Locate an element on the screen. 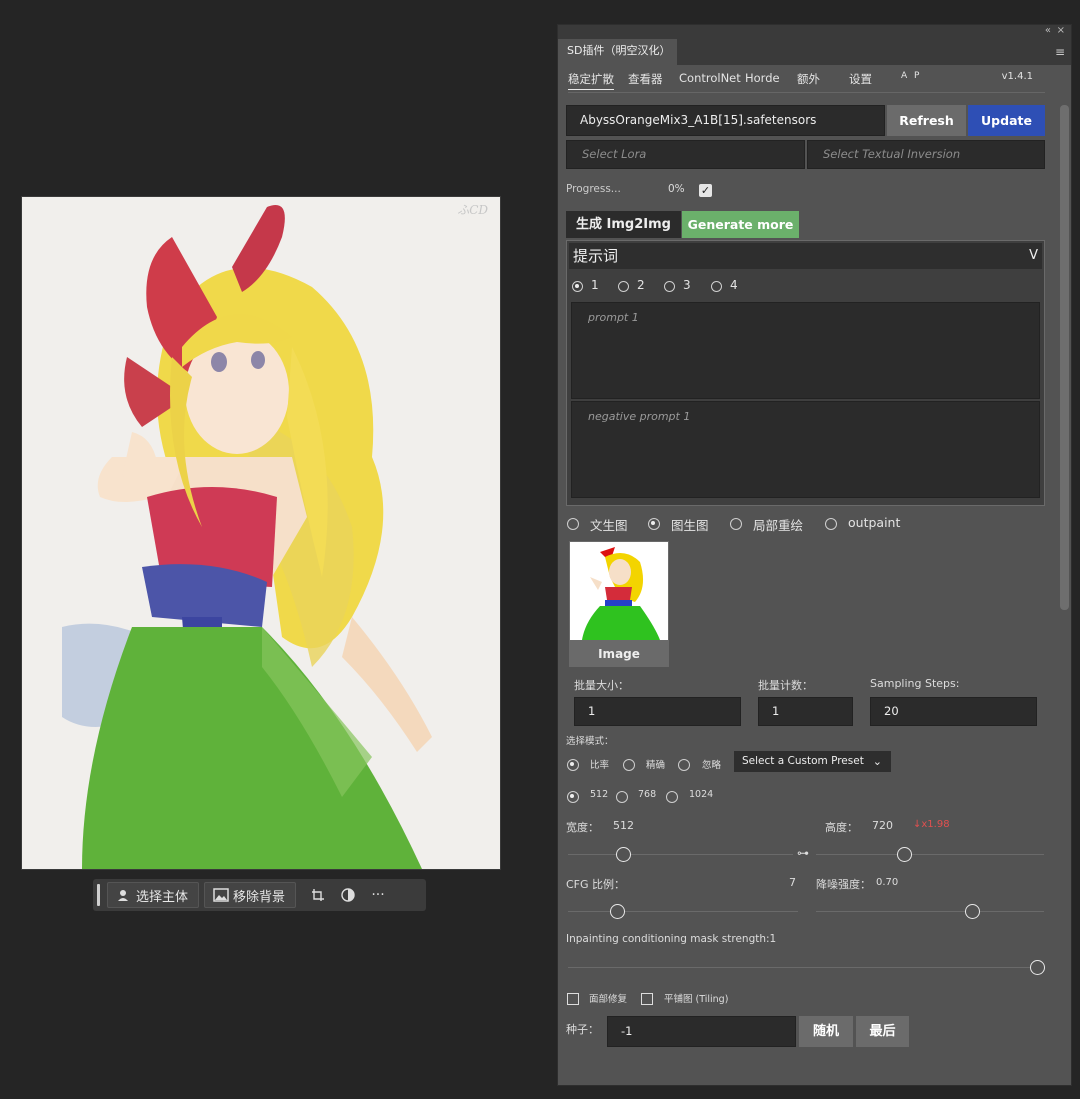 This screenshot has height=1099, width=1080. mode-ignore-label: 忽略 is located at coordinates (712, 765).